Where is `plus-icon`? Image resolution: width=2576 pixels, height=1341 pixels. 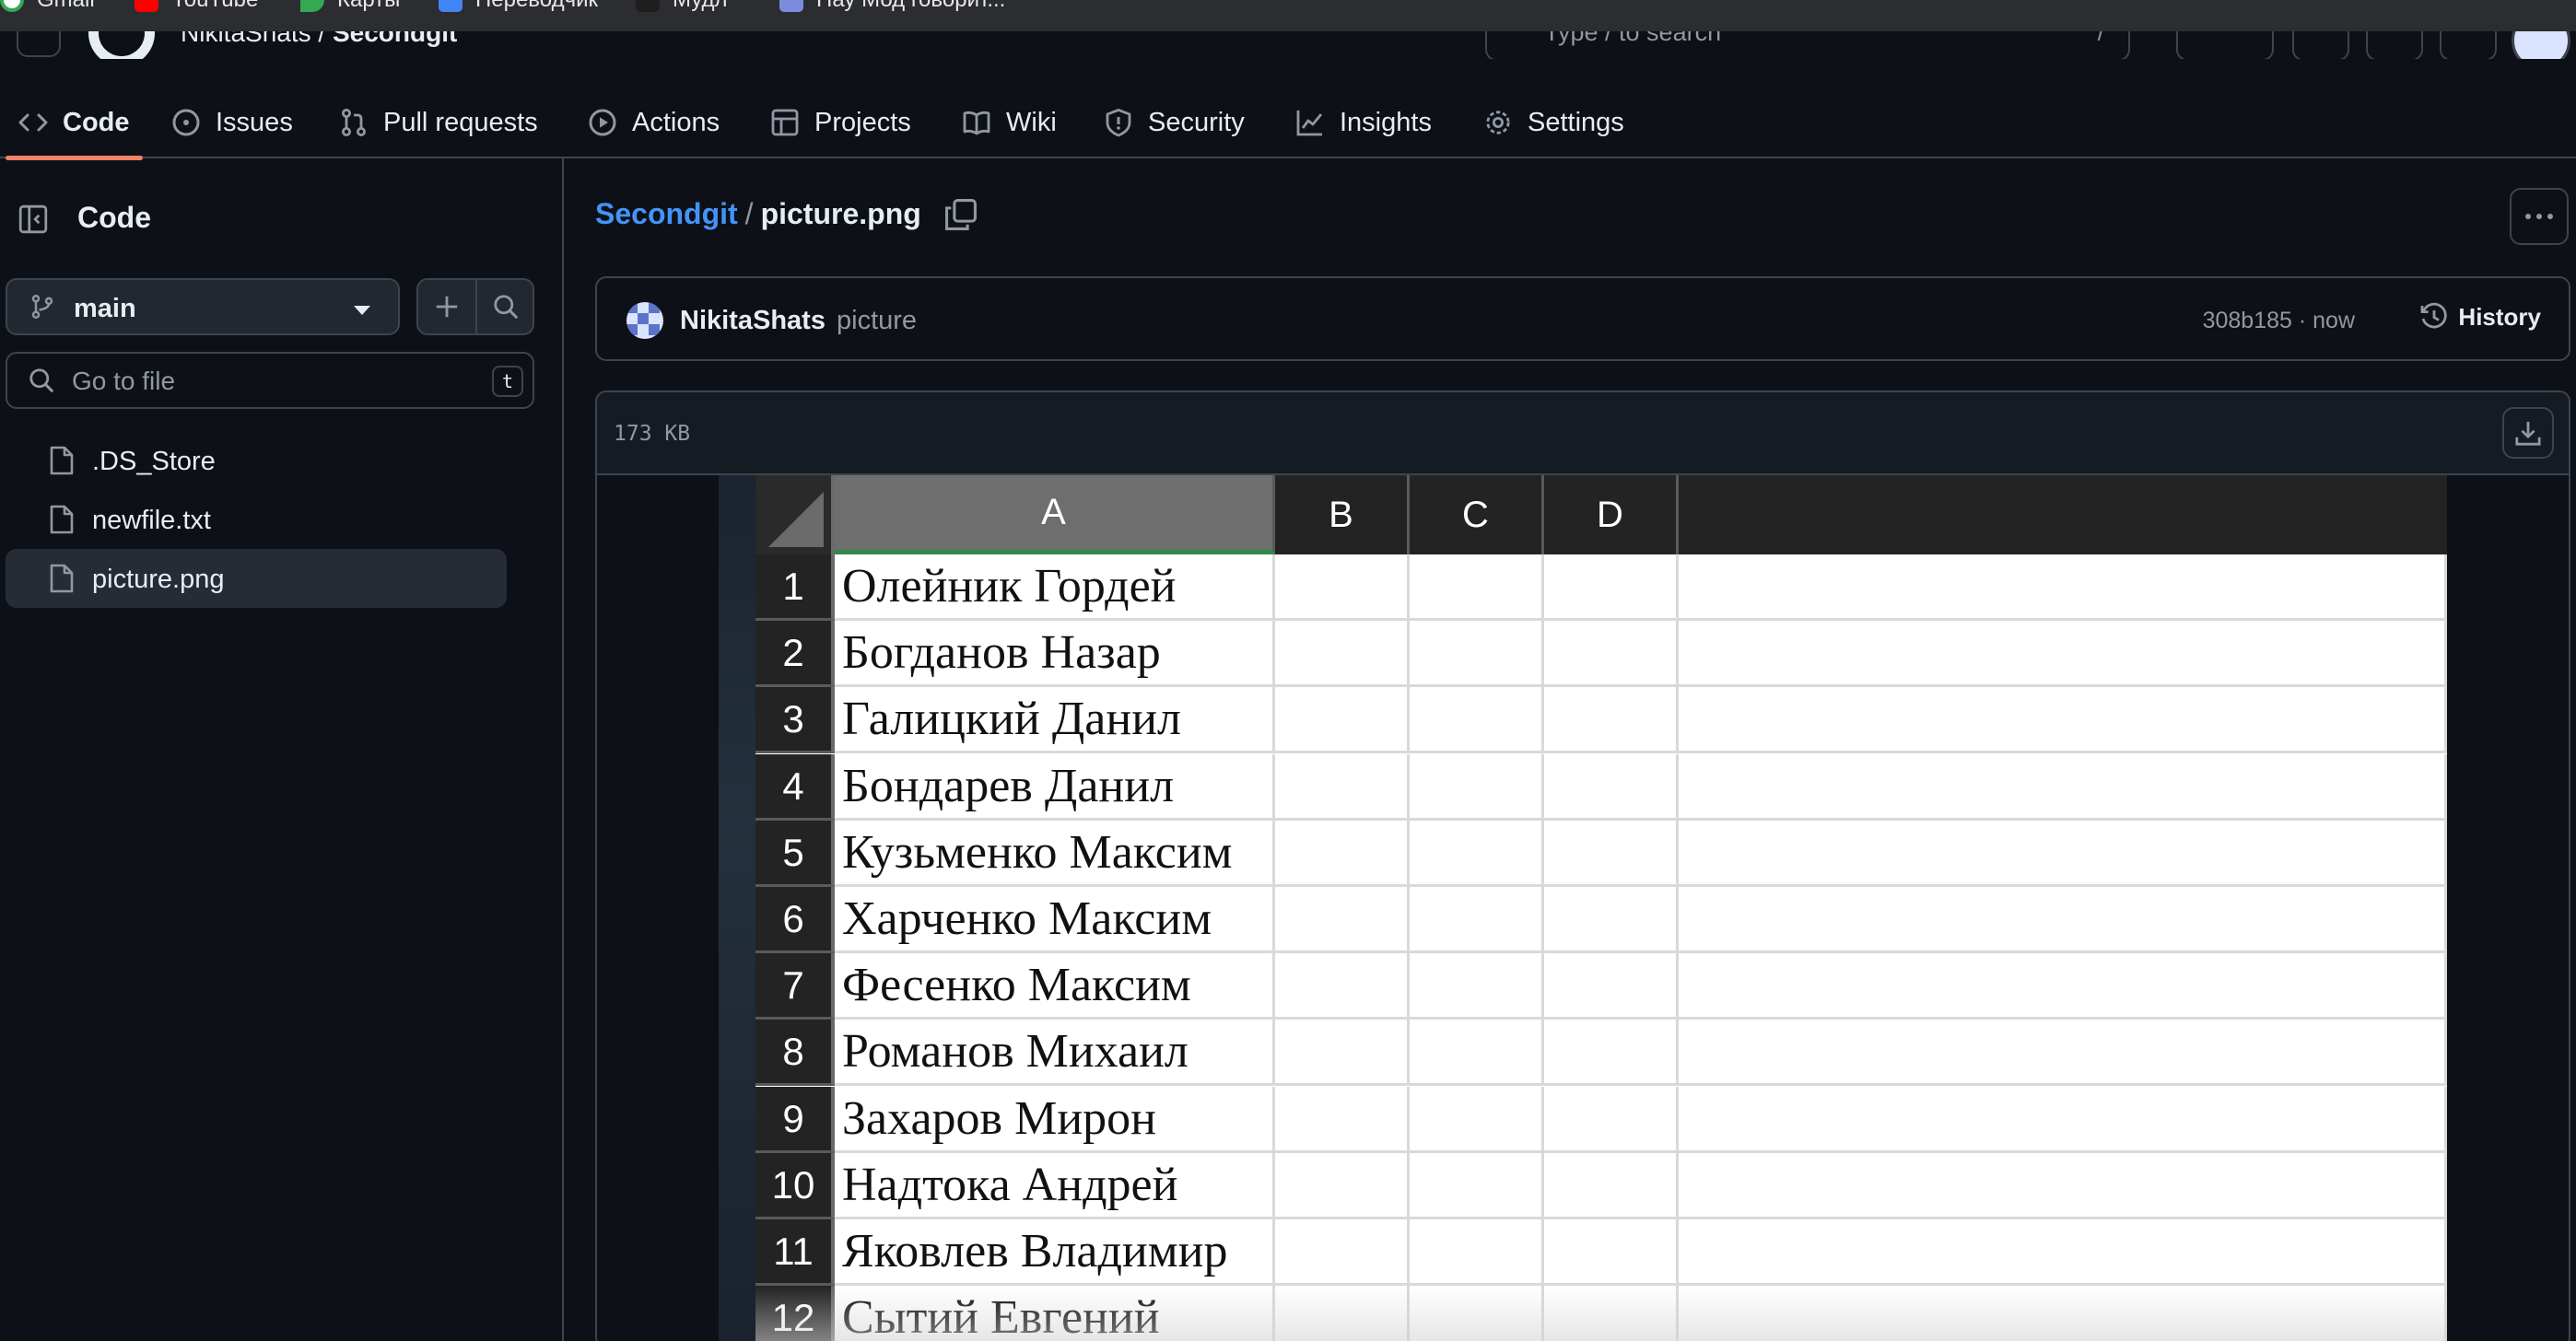 plus-icon is located at coordinates (447, 307).